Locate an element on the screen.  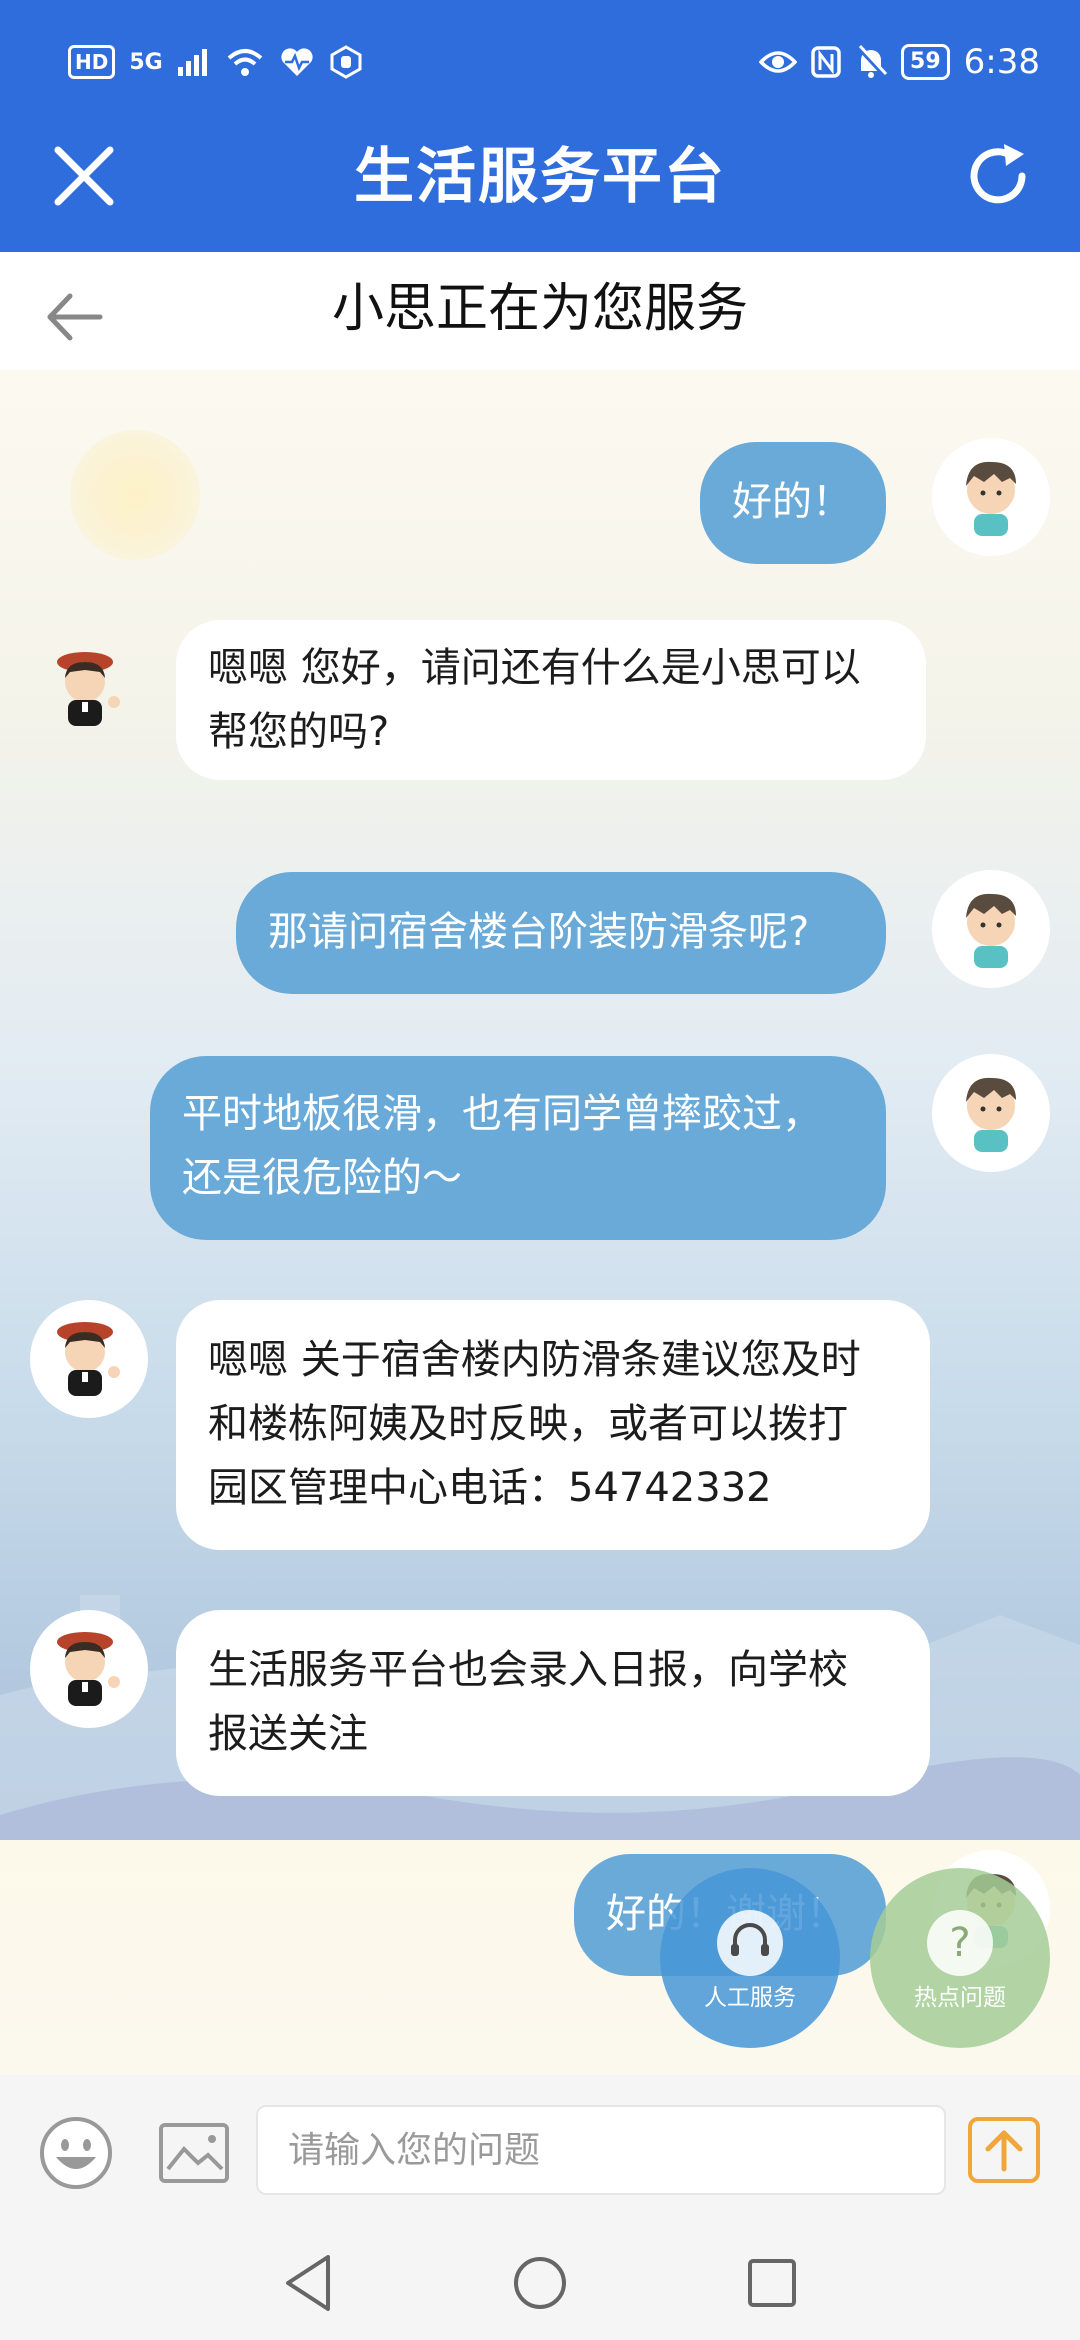
emoji-icon is located at coordinates (76, 2153).